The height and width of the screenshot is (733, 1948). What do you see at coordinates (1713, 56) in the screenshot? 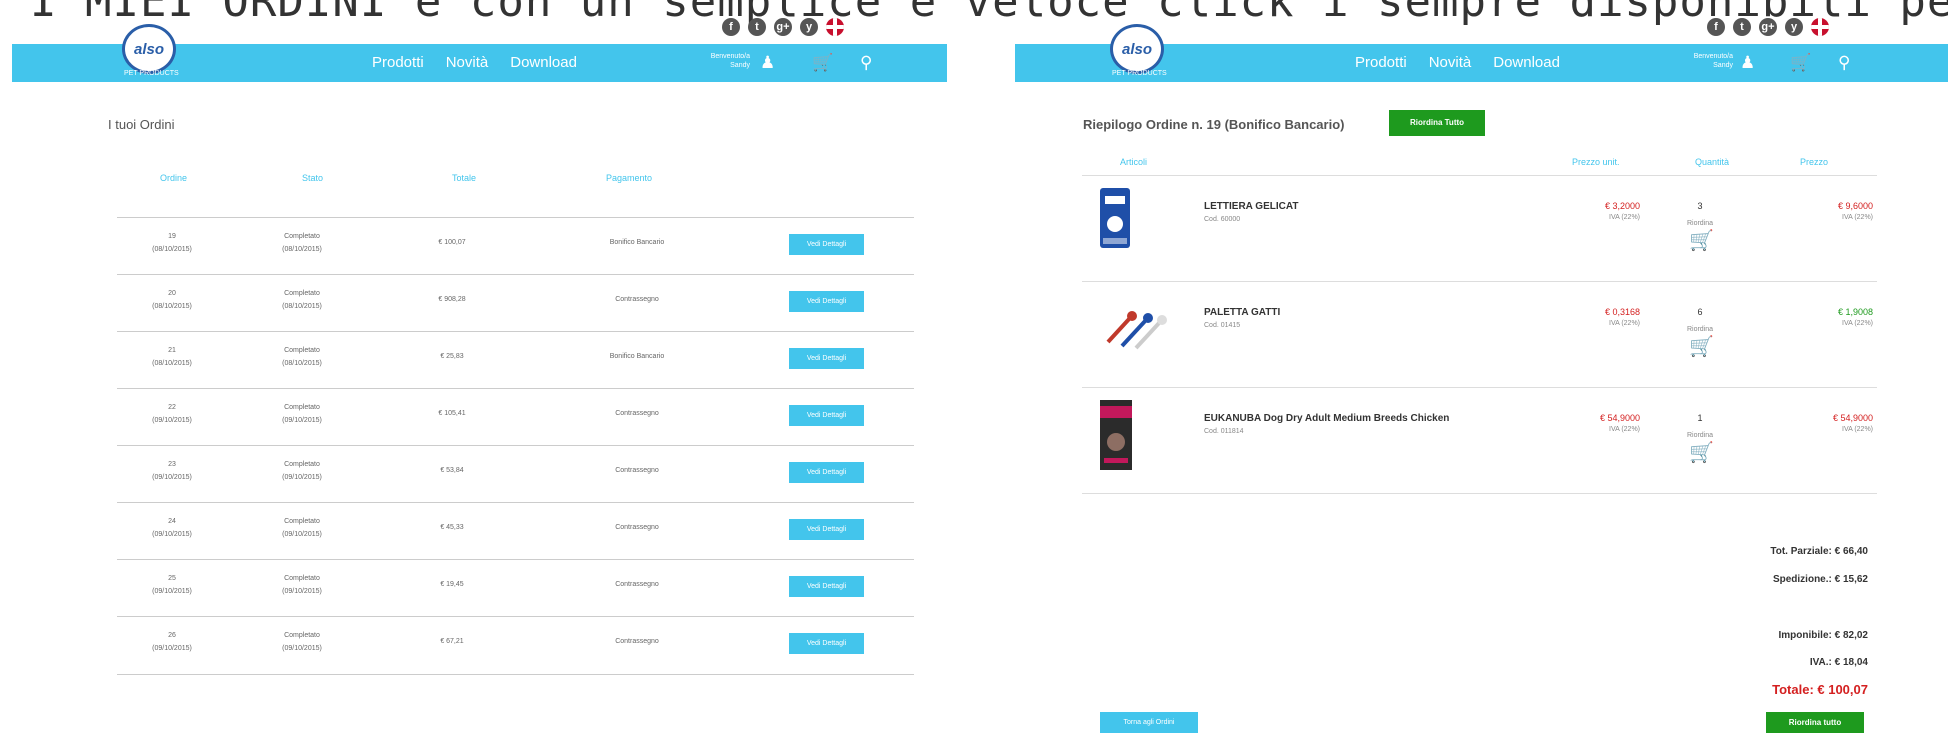
I see `welcome-line: Benvenuto/a` at bounding box center [1713, 56].